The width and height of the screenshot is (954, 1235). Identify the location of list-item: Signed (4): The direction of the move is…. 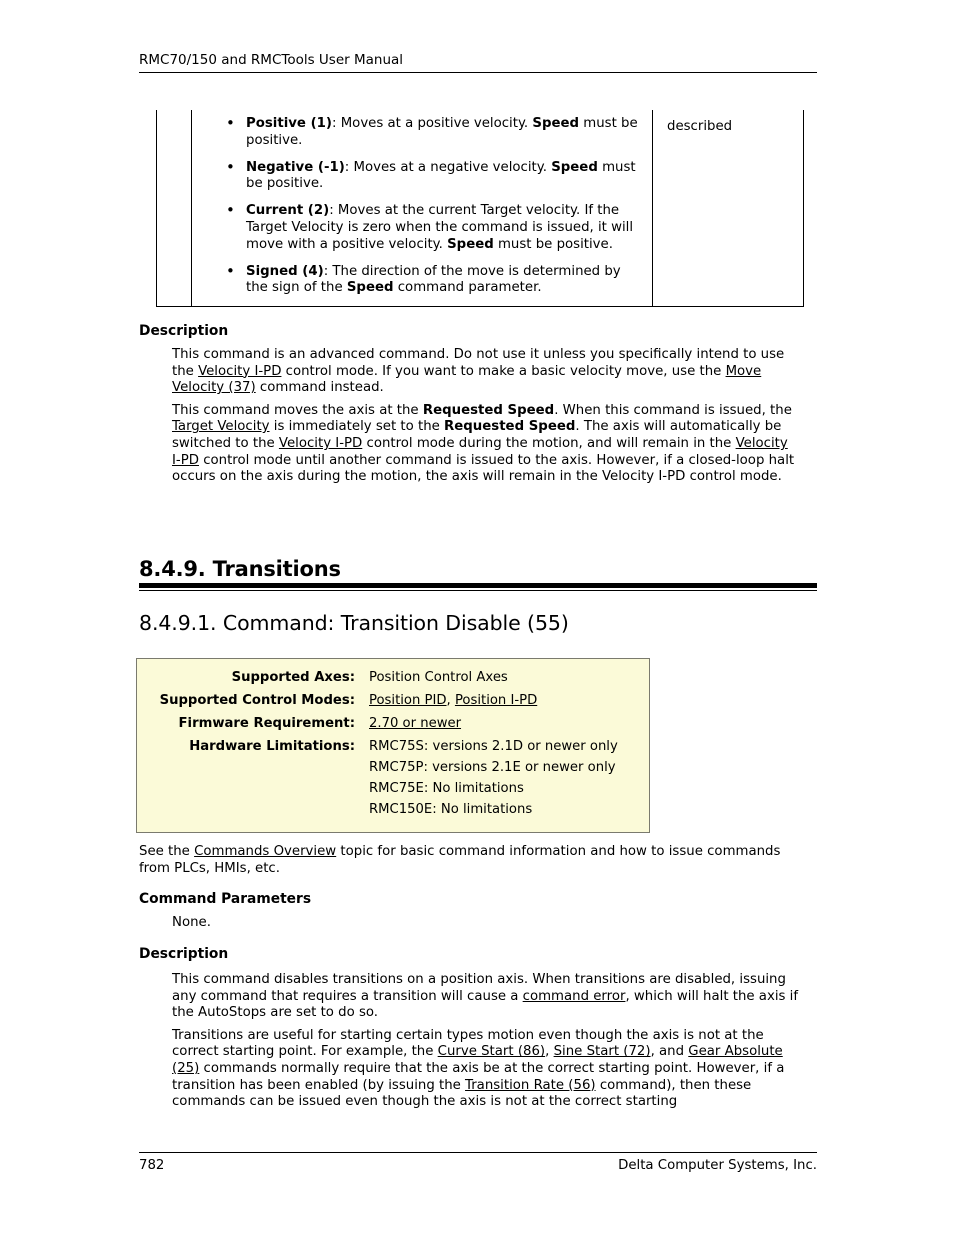
(422, 280).